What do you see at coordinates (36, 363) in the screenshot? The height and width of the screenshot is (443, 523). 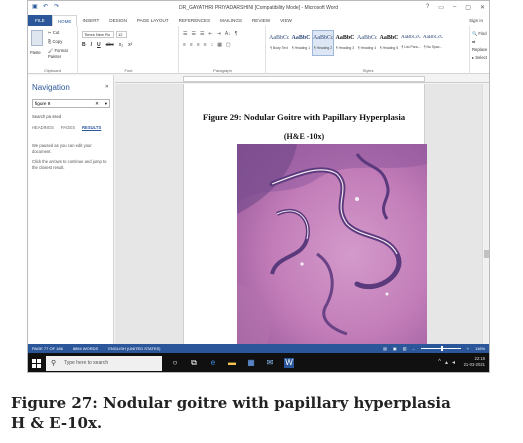 I see `windows-start-icon` at bounding box center [36, 363].